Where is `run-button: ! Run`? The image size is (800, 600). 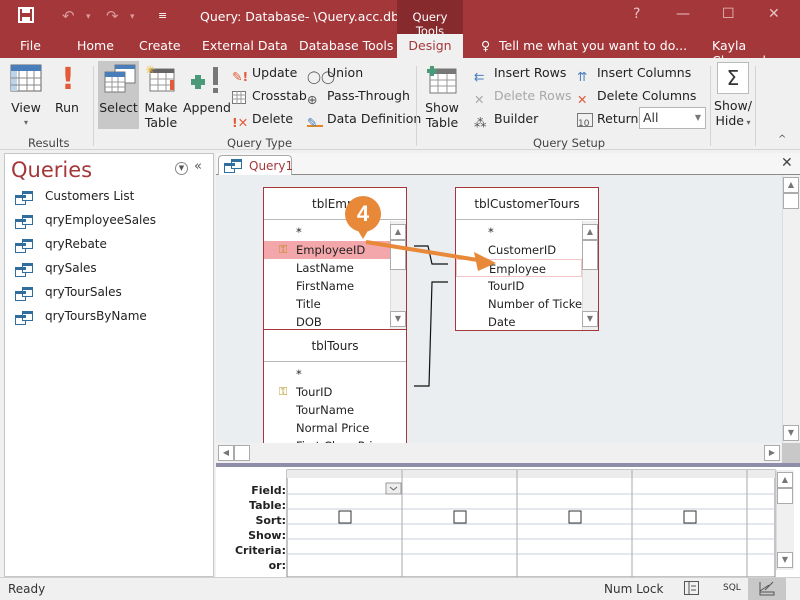
run-button: ! Run is located at coordinates (67, 89).